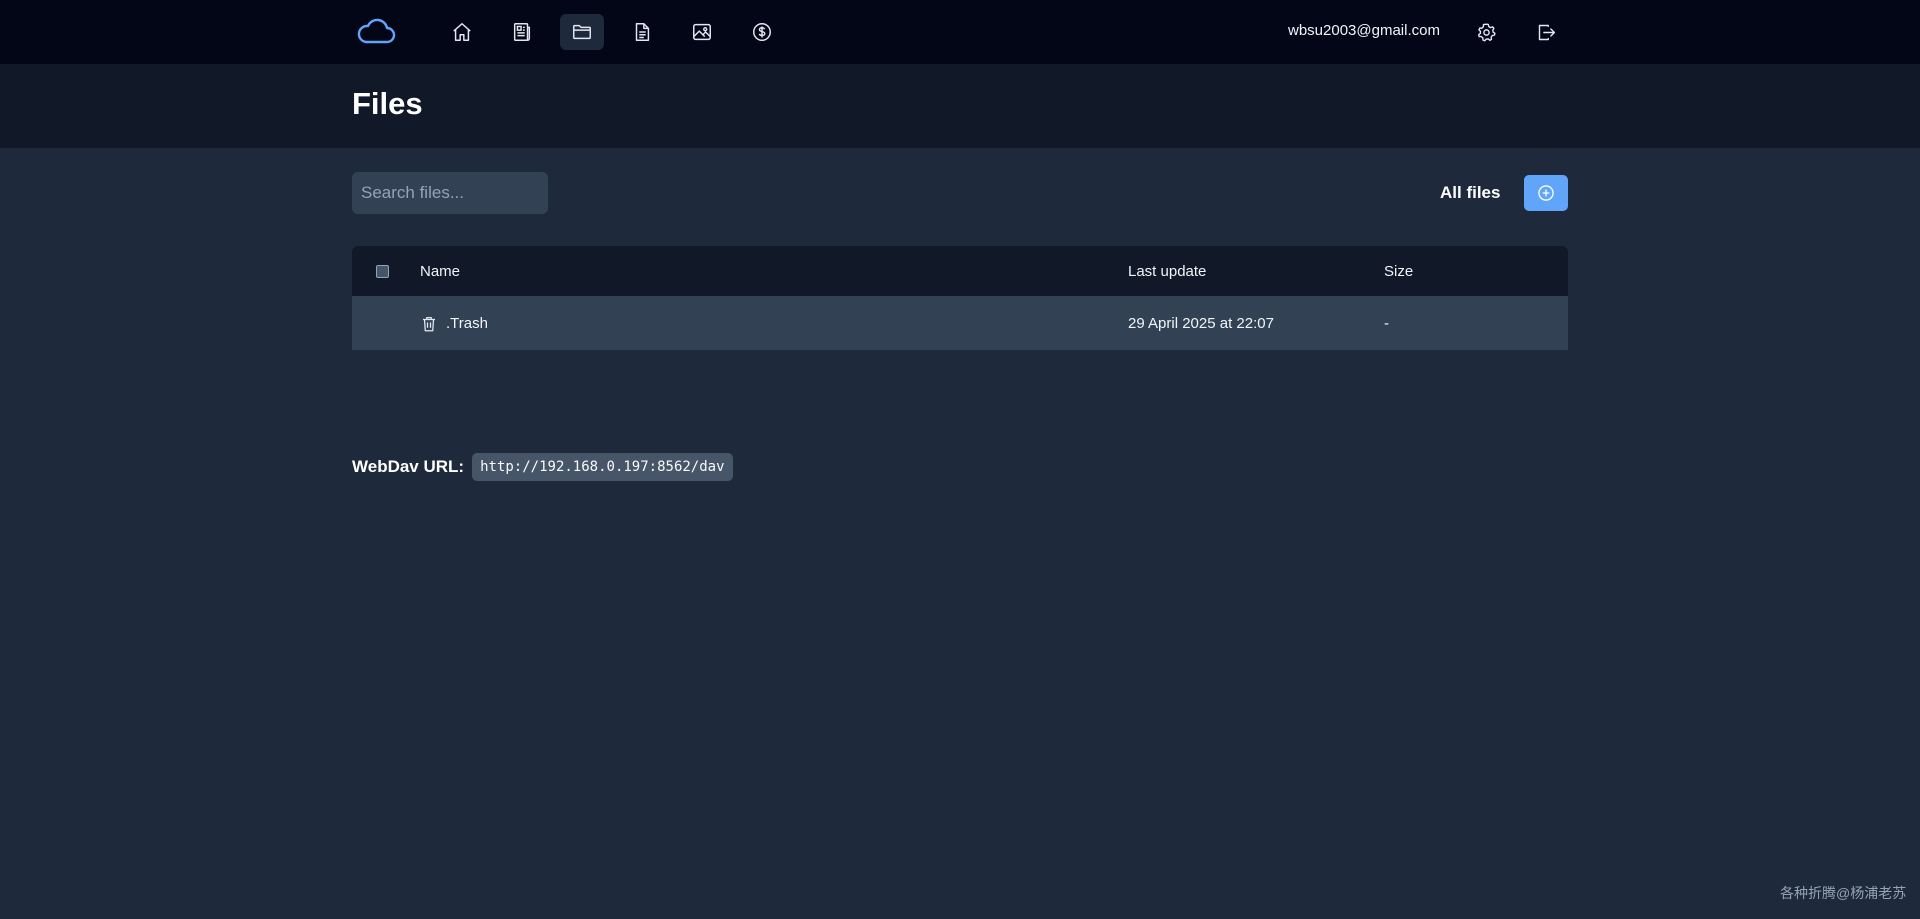 The height and width of the screenshot is (919, 1920). Describe the element at coordinates (382, 271) in the screenshot. I see `select-all-checkbox` at that location.